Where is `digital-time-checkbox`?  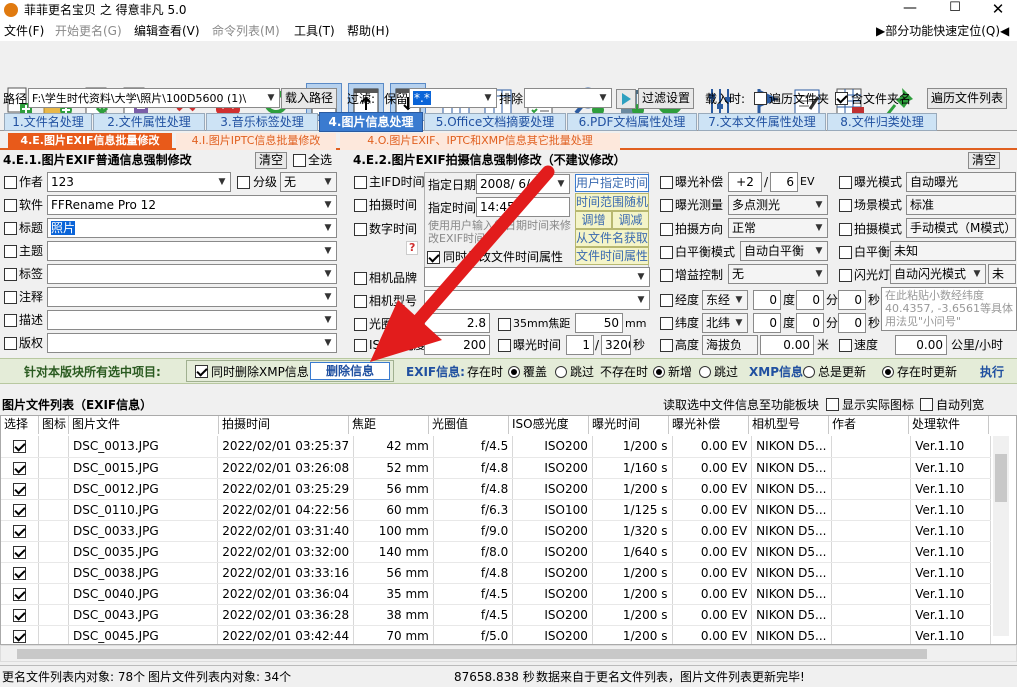 digital-time-checkbox is located at coordinates (360, 229).